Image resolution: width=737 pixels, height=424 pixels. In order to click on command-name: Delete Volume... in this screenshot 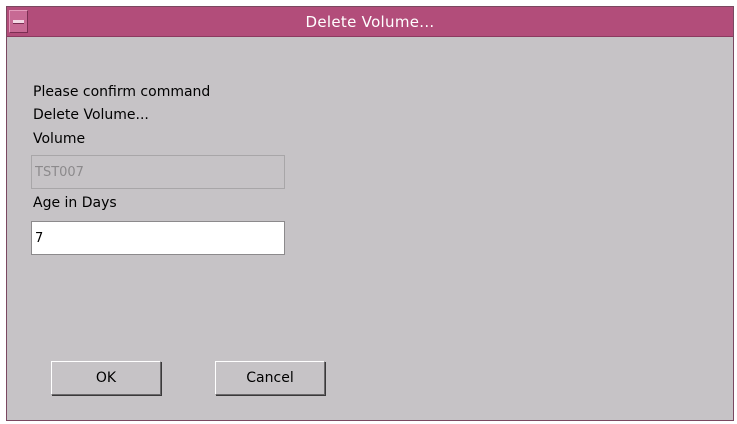, I will do `click(91, 115)`.